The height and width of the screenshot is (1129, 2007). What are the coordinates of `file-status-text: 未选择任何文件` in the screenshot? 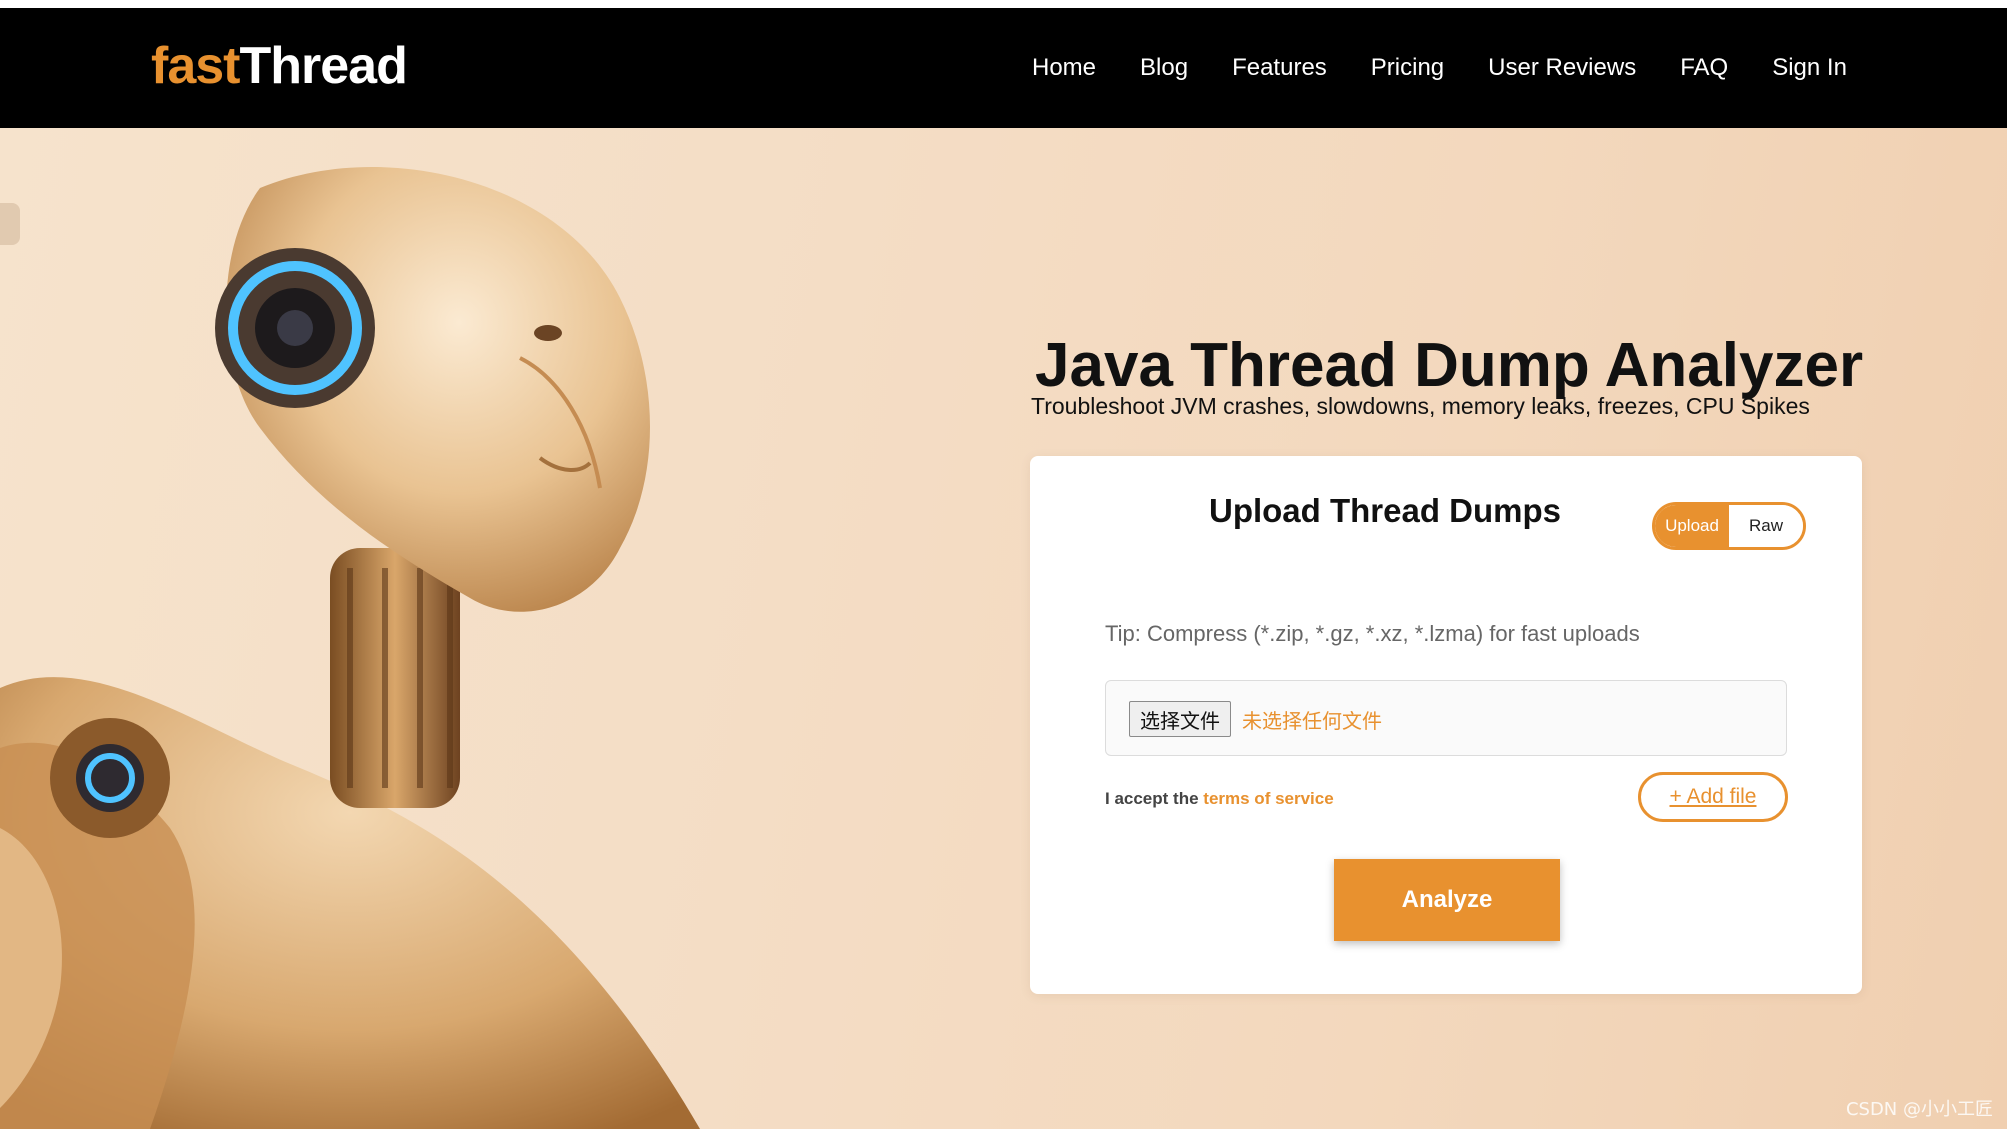 It's located at (1312, 721).